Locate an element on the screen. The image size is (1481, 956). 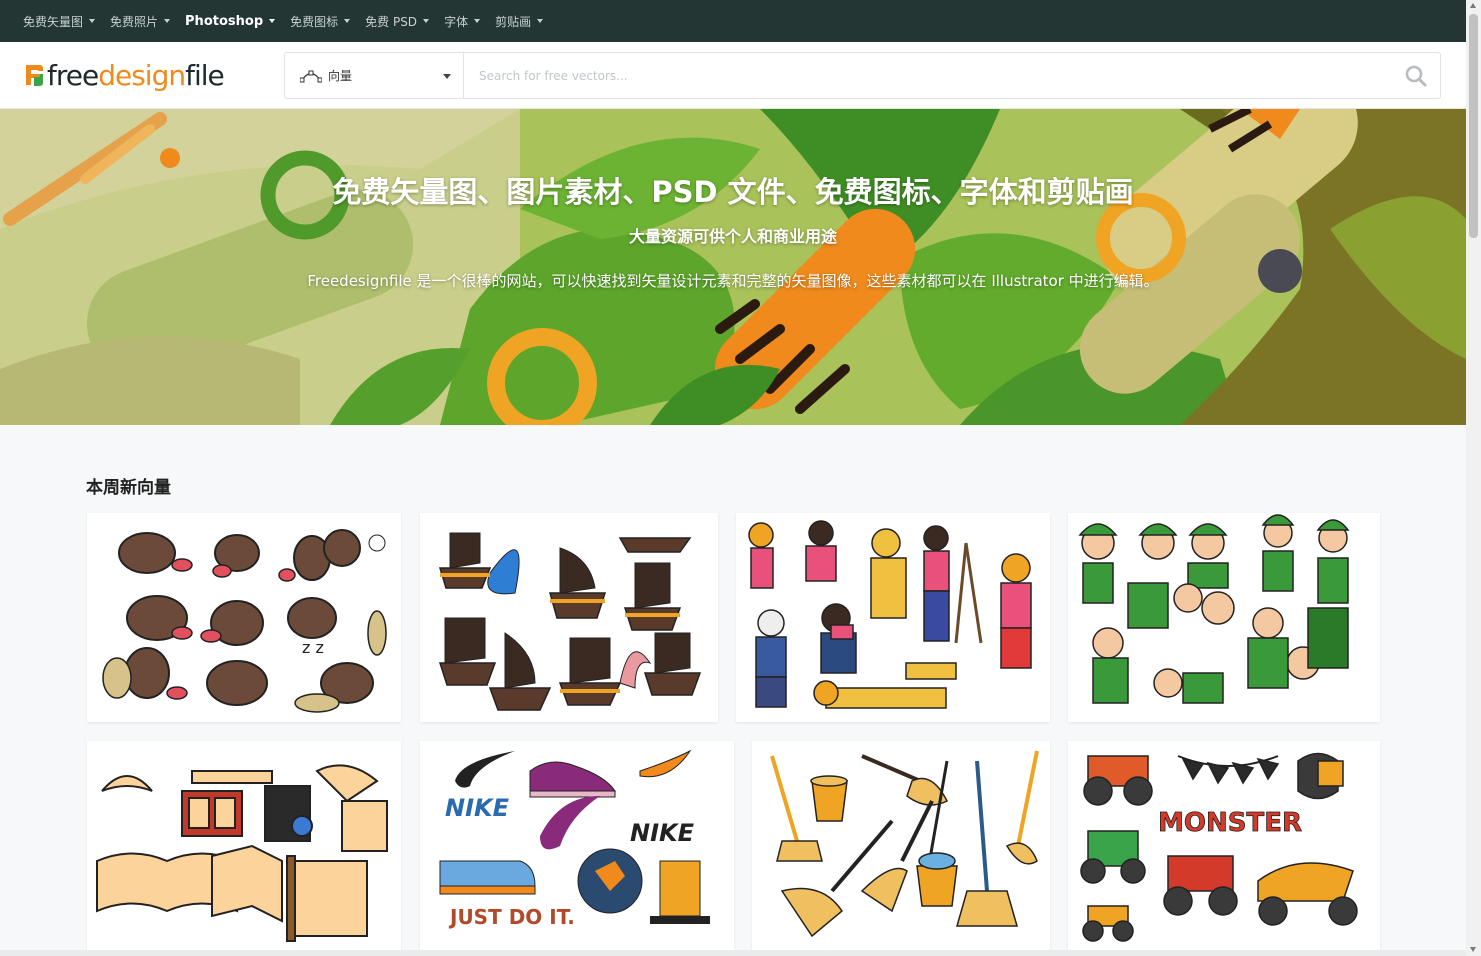
nav-fonts: 字体 is located at coordinates (462, 21).